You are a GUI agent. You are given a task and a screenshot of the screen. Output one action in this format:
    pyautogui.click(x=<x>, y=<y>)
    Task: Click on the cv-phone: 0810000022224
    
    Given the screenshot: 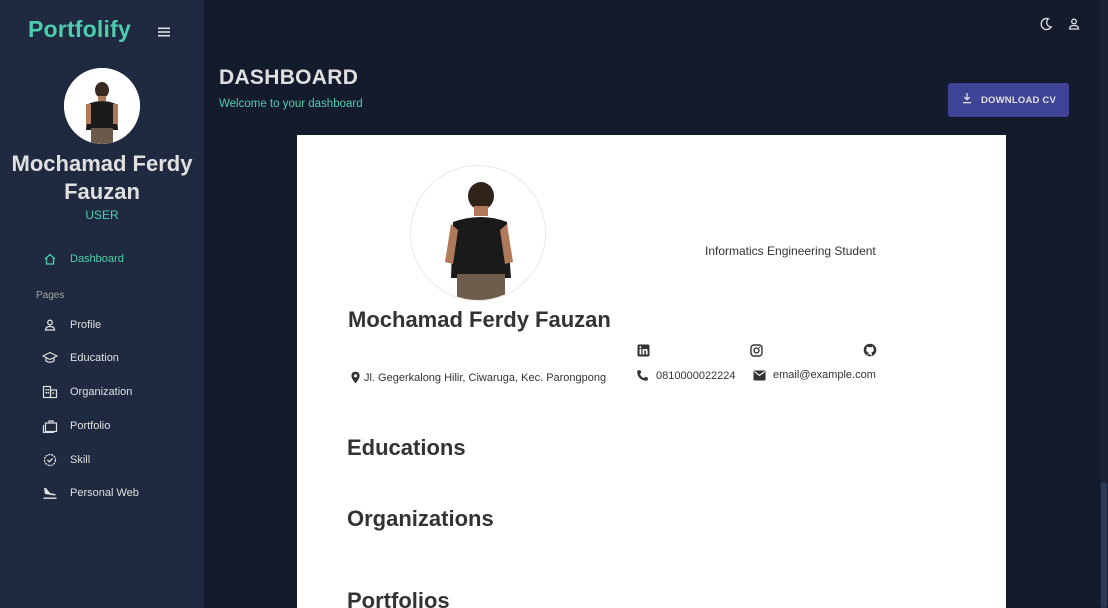 What is the action you would take?
    pyautogui.click(x=686, y=375)
    